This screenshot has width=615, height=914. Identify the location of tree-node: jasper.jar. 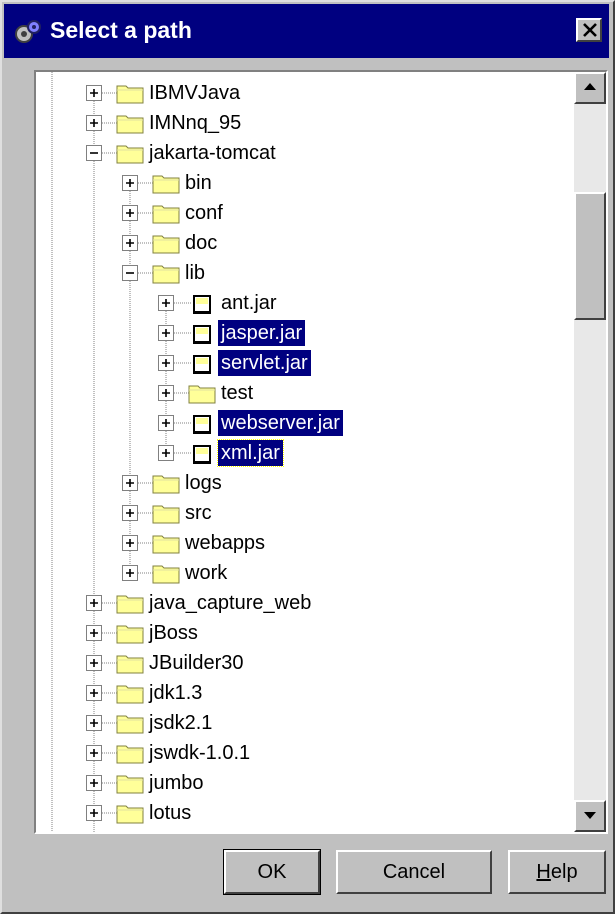
(305, 333).